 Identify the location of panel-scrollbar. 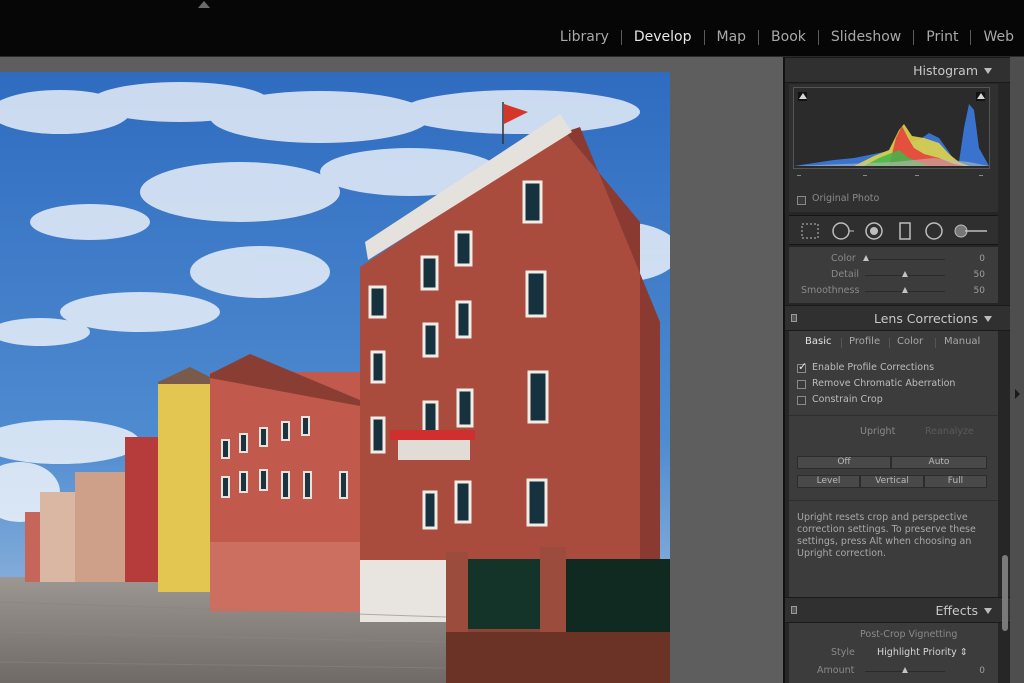
(1005, 593).